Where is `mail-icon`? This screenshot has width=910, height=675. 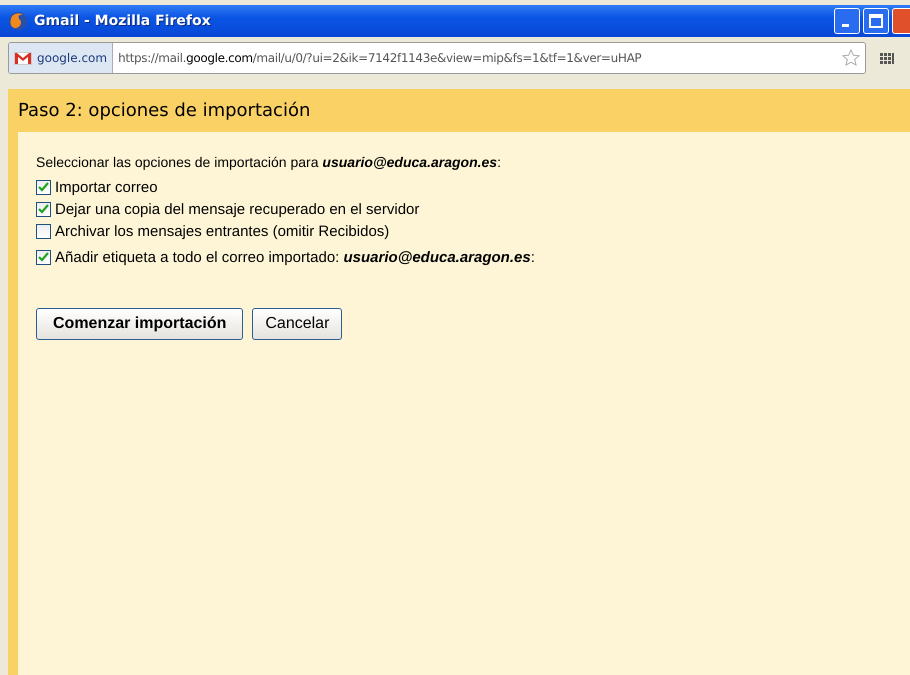 mail-icon is located at coordinates (23, 58).